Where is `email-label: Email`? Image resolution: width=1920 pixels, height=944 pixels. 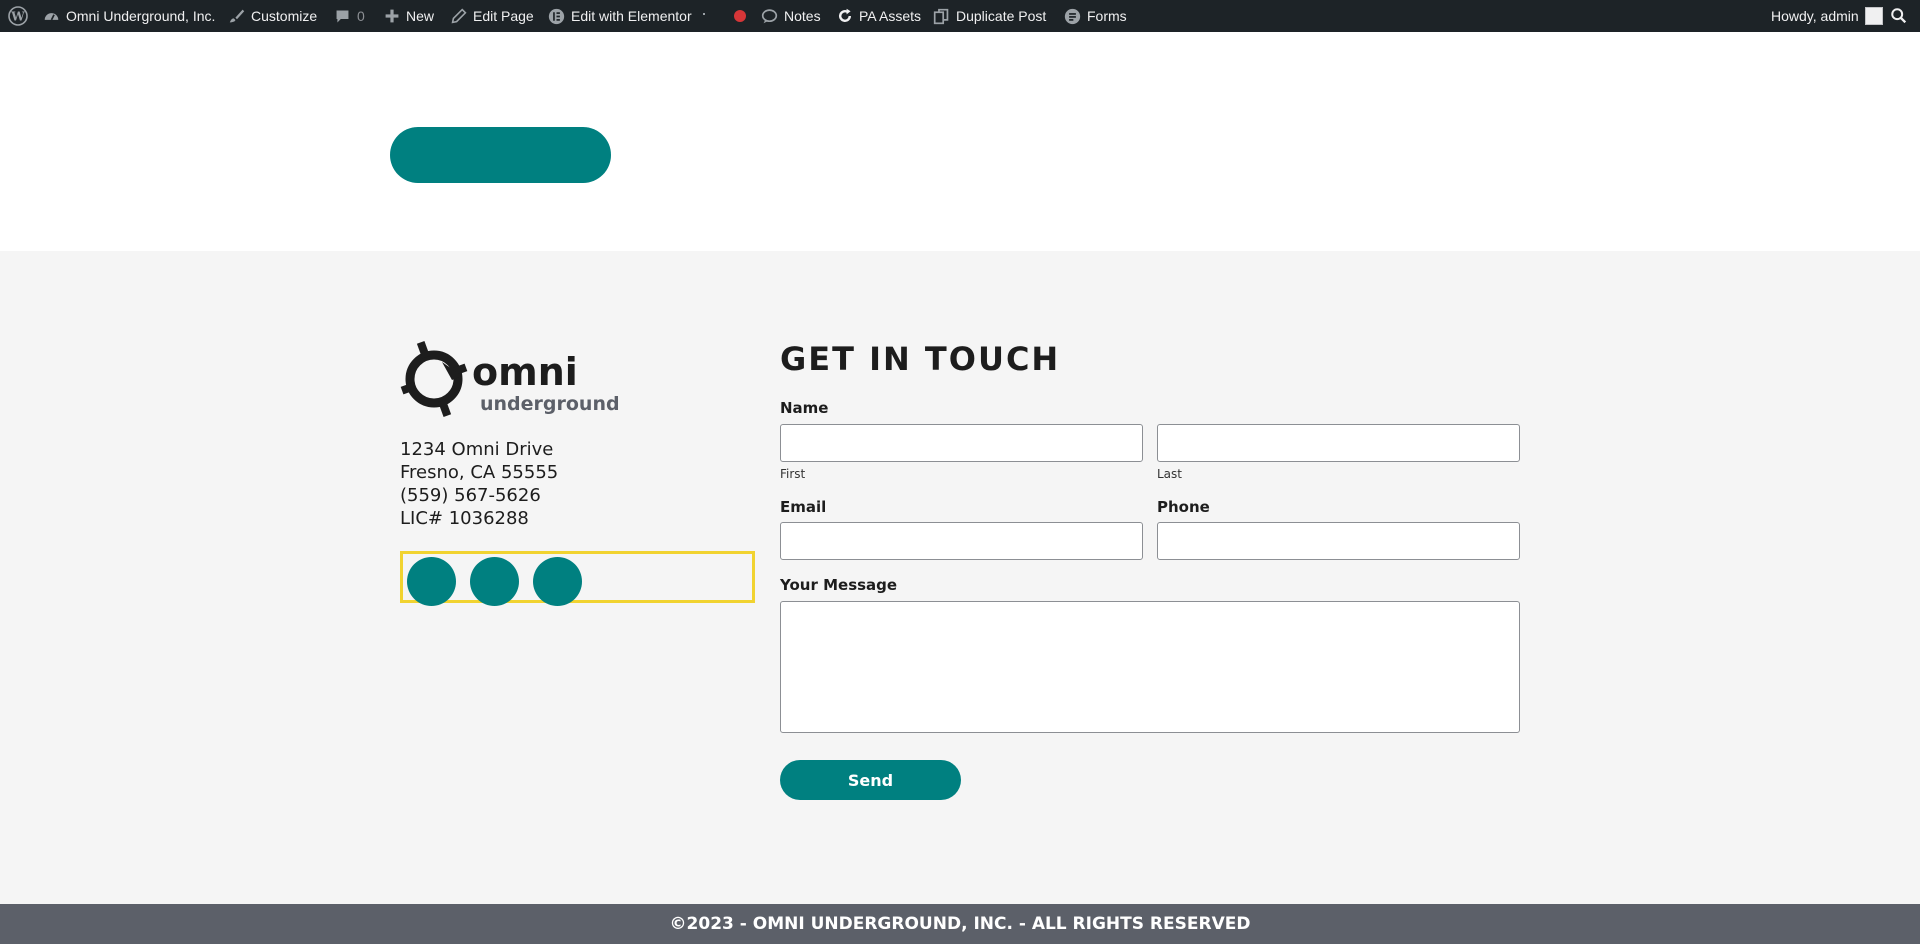
email-label: Email is located at coordinates (803, 507).